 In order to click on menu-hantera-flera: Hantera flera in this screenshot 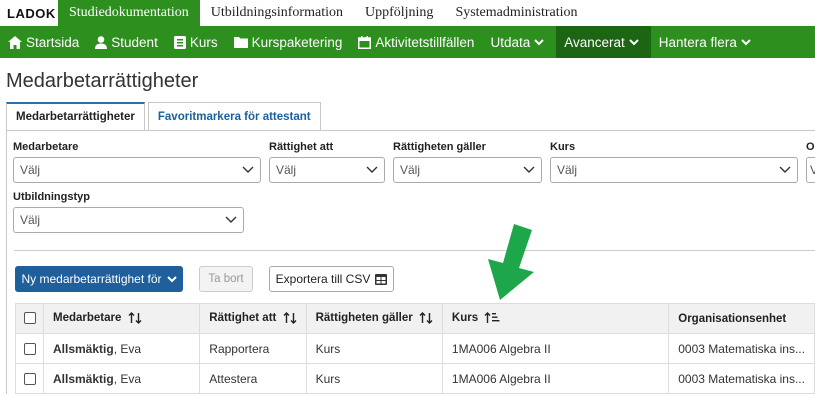, I will do `click(707, 42)`.